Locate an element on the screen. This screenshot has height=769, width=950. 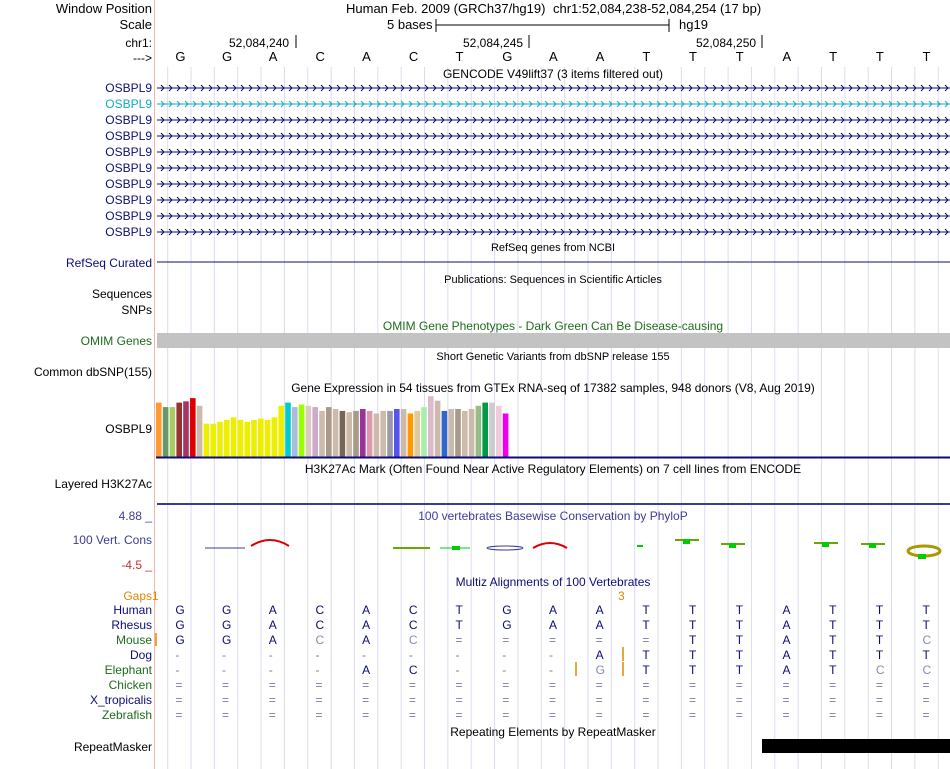
species-label: Elephant is located at coordinates (128, 670).